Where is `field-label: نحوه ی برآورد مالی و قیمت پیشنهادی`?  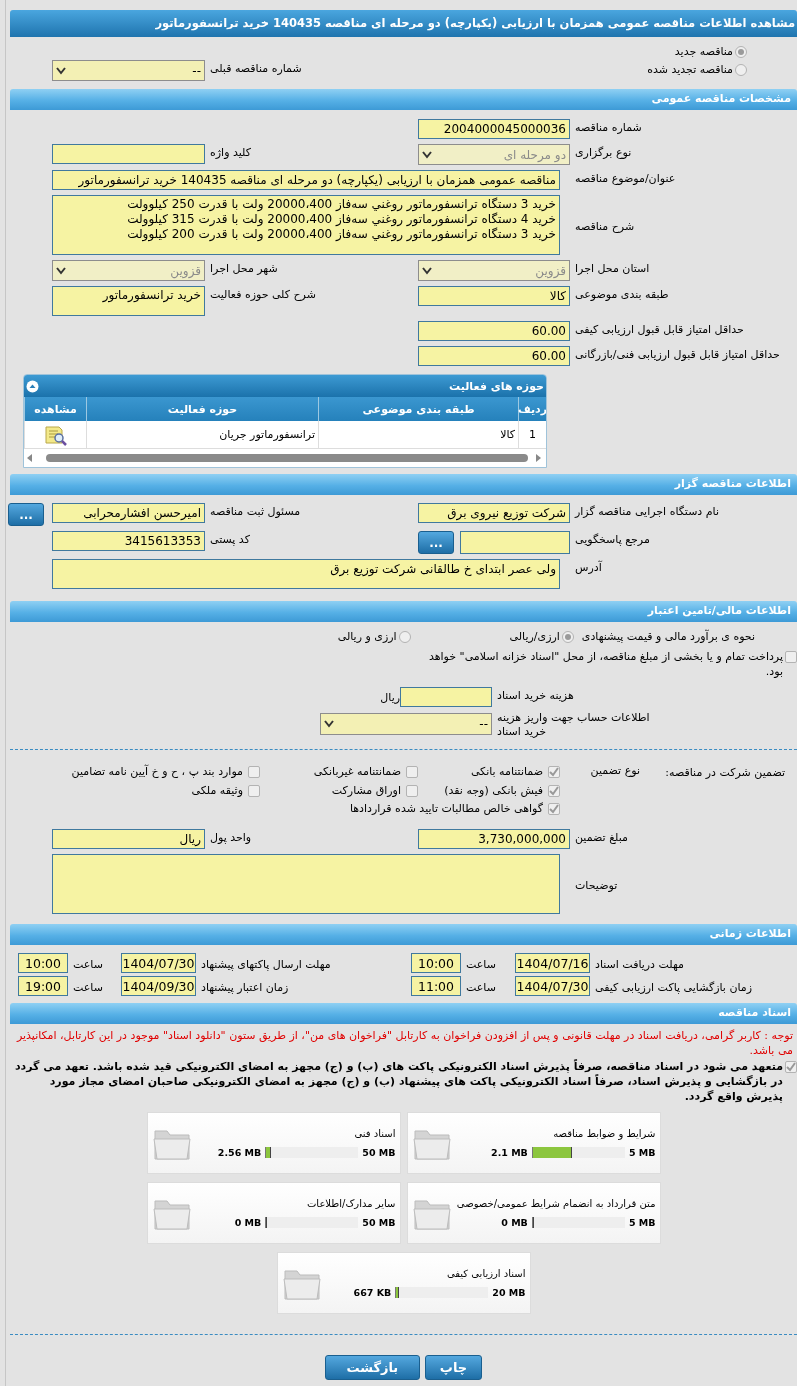
field-label: نحوه ی برآورد مالی و قیمت پیشنهادی is located at coordinates (668, 636).